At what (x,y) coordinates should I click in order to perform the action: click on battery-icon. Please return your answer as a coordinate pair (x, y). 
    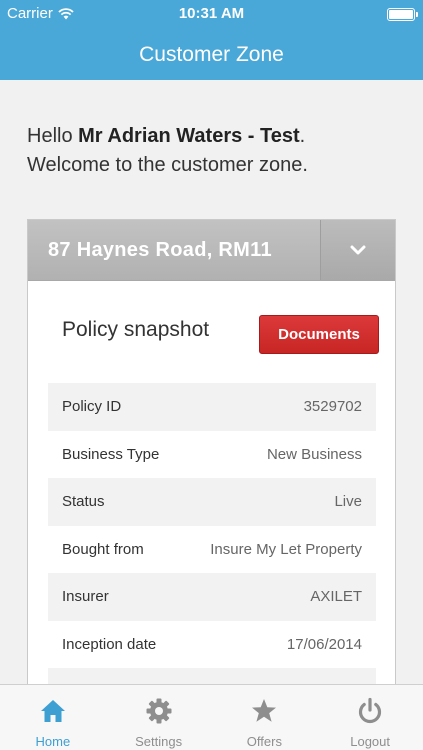
    Looking at the image, I should click on (402, 14).